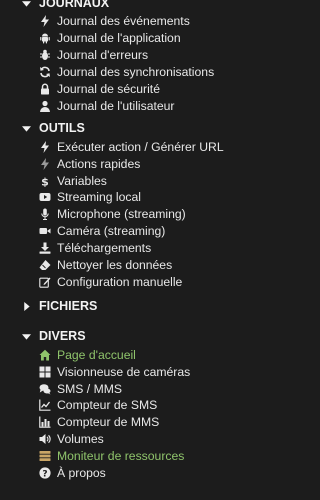 This screenshot has width=320, height=500. What do you see at coordinates (44, 38) in the screenshot?
I see `android-icon` at bounding box center [44, 38].